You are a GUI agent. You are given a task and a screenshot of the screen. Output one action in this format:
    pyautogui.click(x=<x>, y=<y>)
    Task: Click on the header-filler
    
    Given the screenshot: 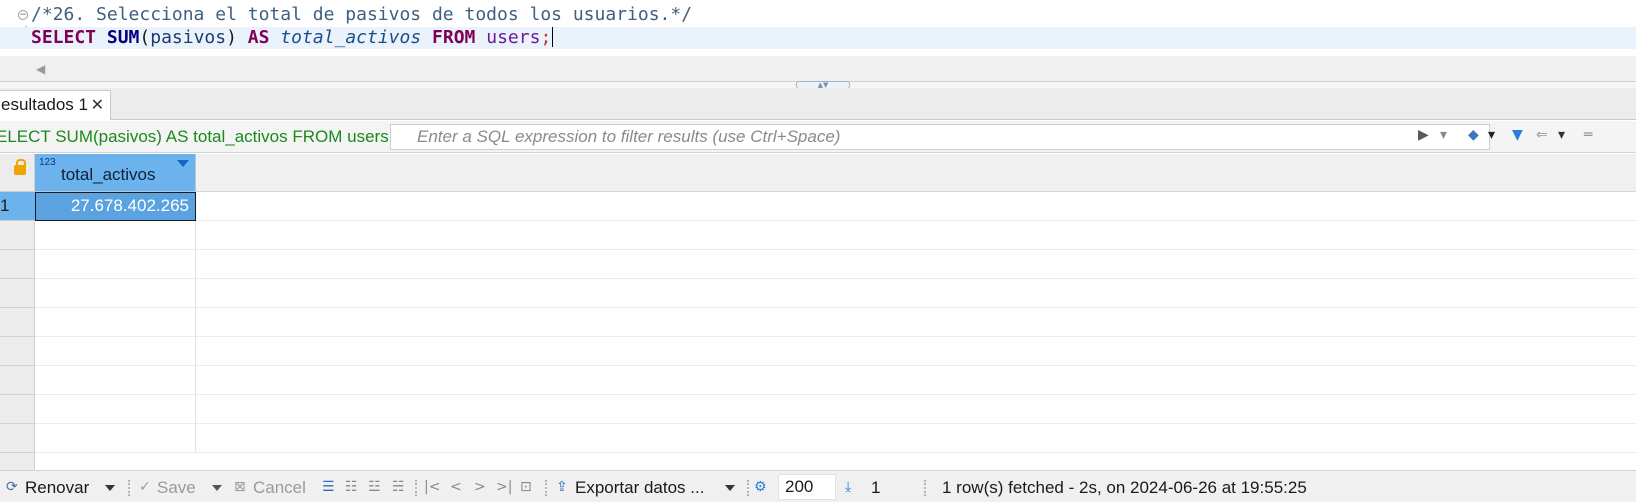 What is the action you would take?
    pyautogui.click(x=916, y=173)
    